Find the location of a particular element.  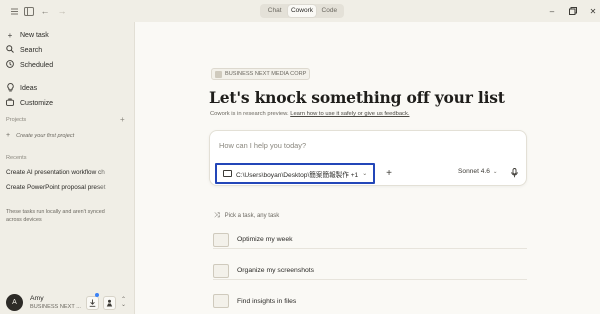

sidebar-item-label: Ideas is located at coordinates (29, 88).